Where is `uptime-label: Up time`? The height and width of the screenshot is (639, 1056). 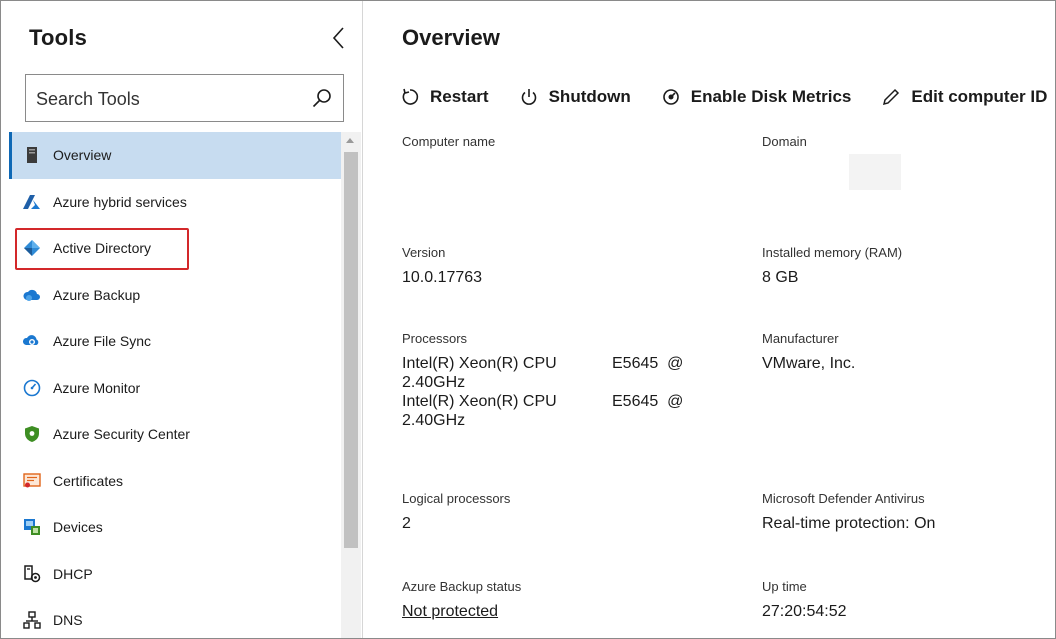
uptime-label: Up time is located at coordinates (784, 586).